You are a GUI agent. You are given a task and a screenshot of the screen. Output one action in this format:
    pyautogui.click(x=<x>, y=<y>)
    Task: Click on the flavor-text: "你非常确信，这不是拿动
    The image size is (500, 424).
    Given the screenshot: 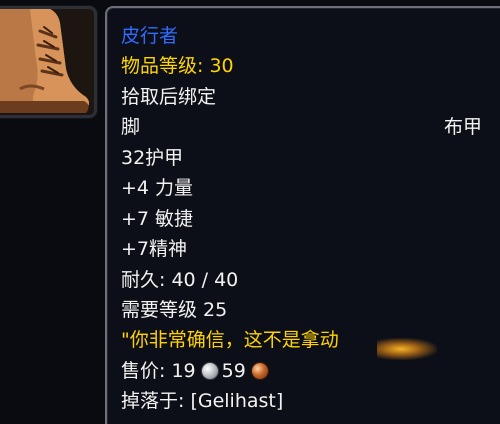 What is the action you would take?
    pyautogui.click(x=230, y=340)
    